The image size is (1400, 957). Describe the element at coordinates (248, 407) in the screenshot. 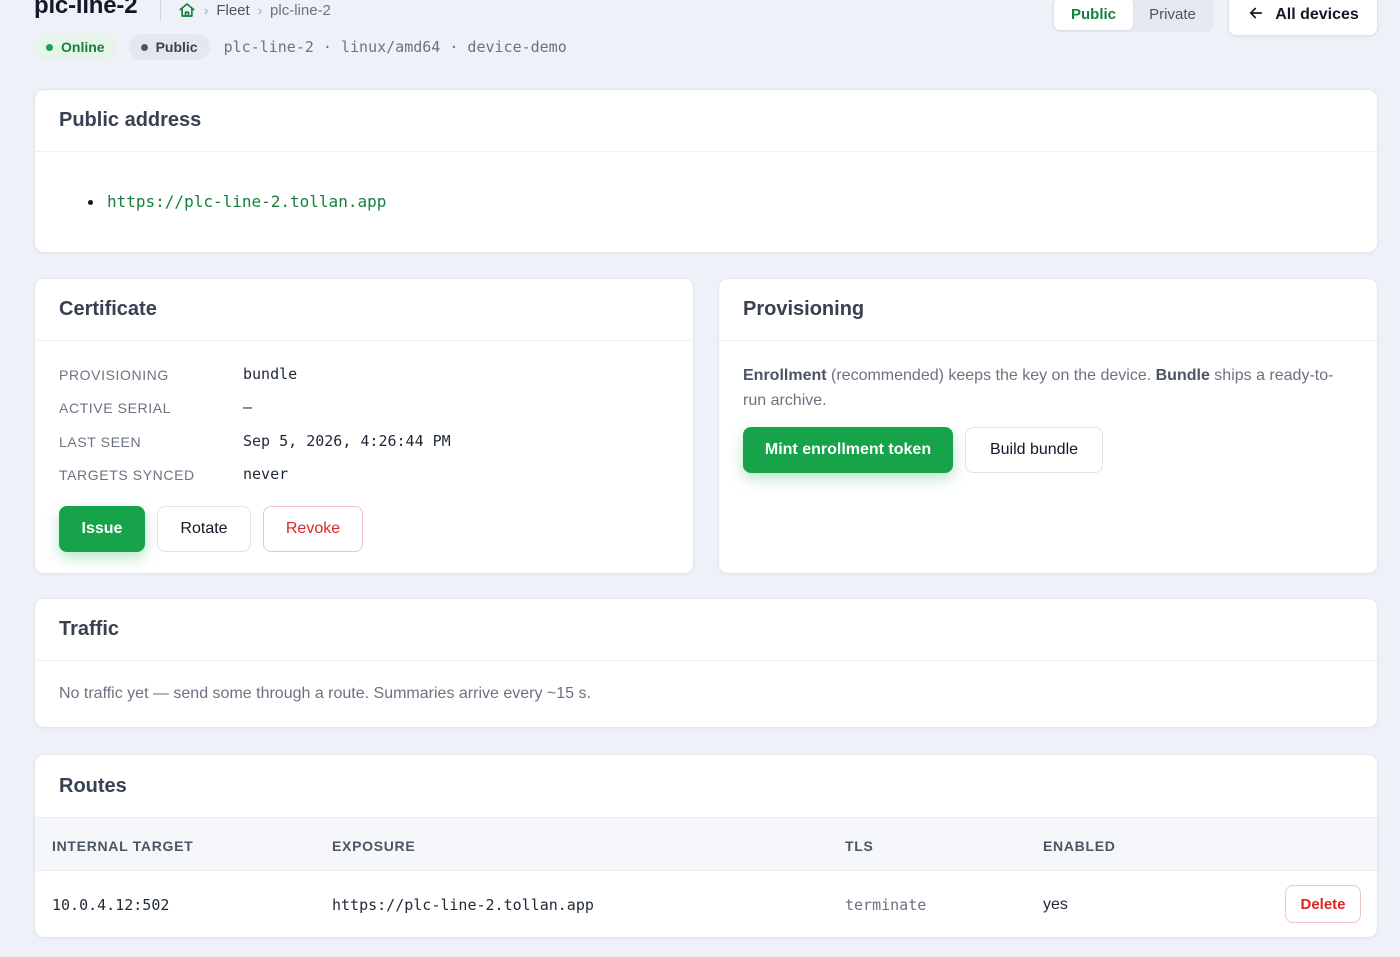

I see `field-value: —` at that location.